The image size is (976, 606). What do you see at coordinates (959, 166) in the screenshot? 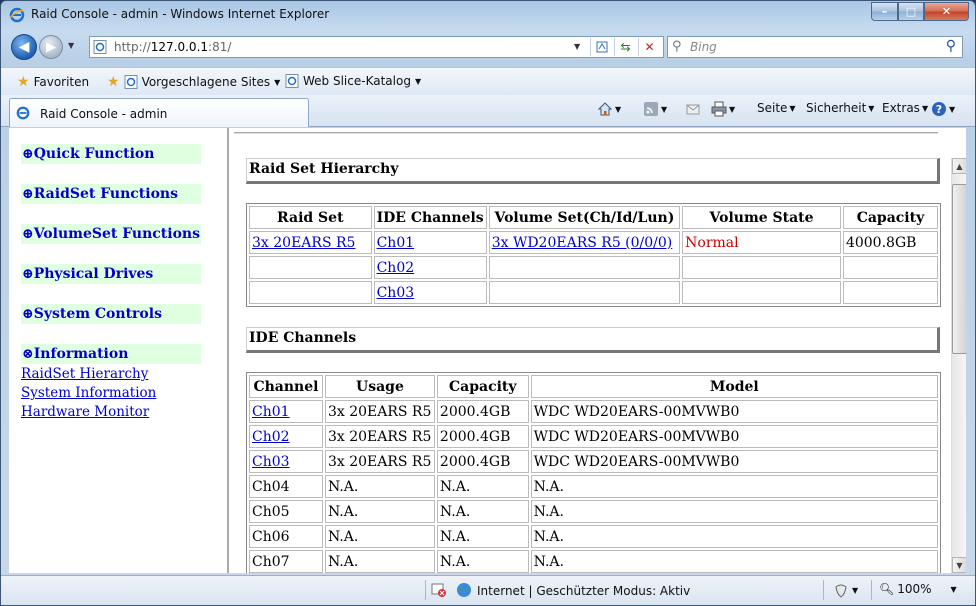
I see `scroll-up-button: ▲` at bounding box center [959, 166].